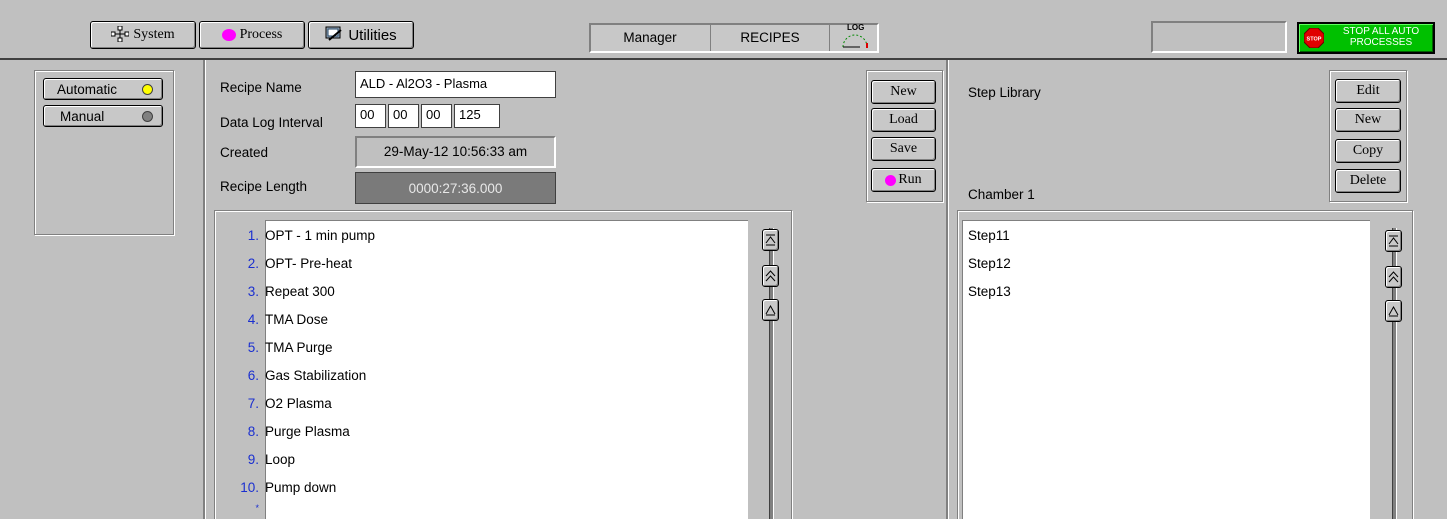  Describe the element at coordinates (856, 42) in the screenshot. I see `log-gauge-icon` at that location.